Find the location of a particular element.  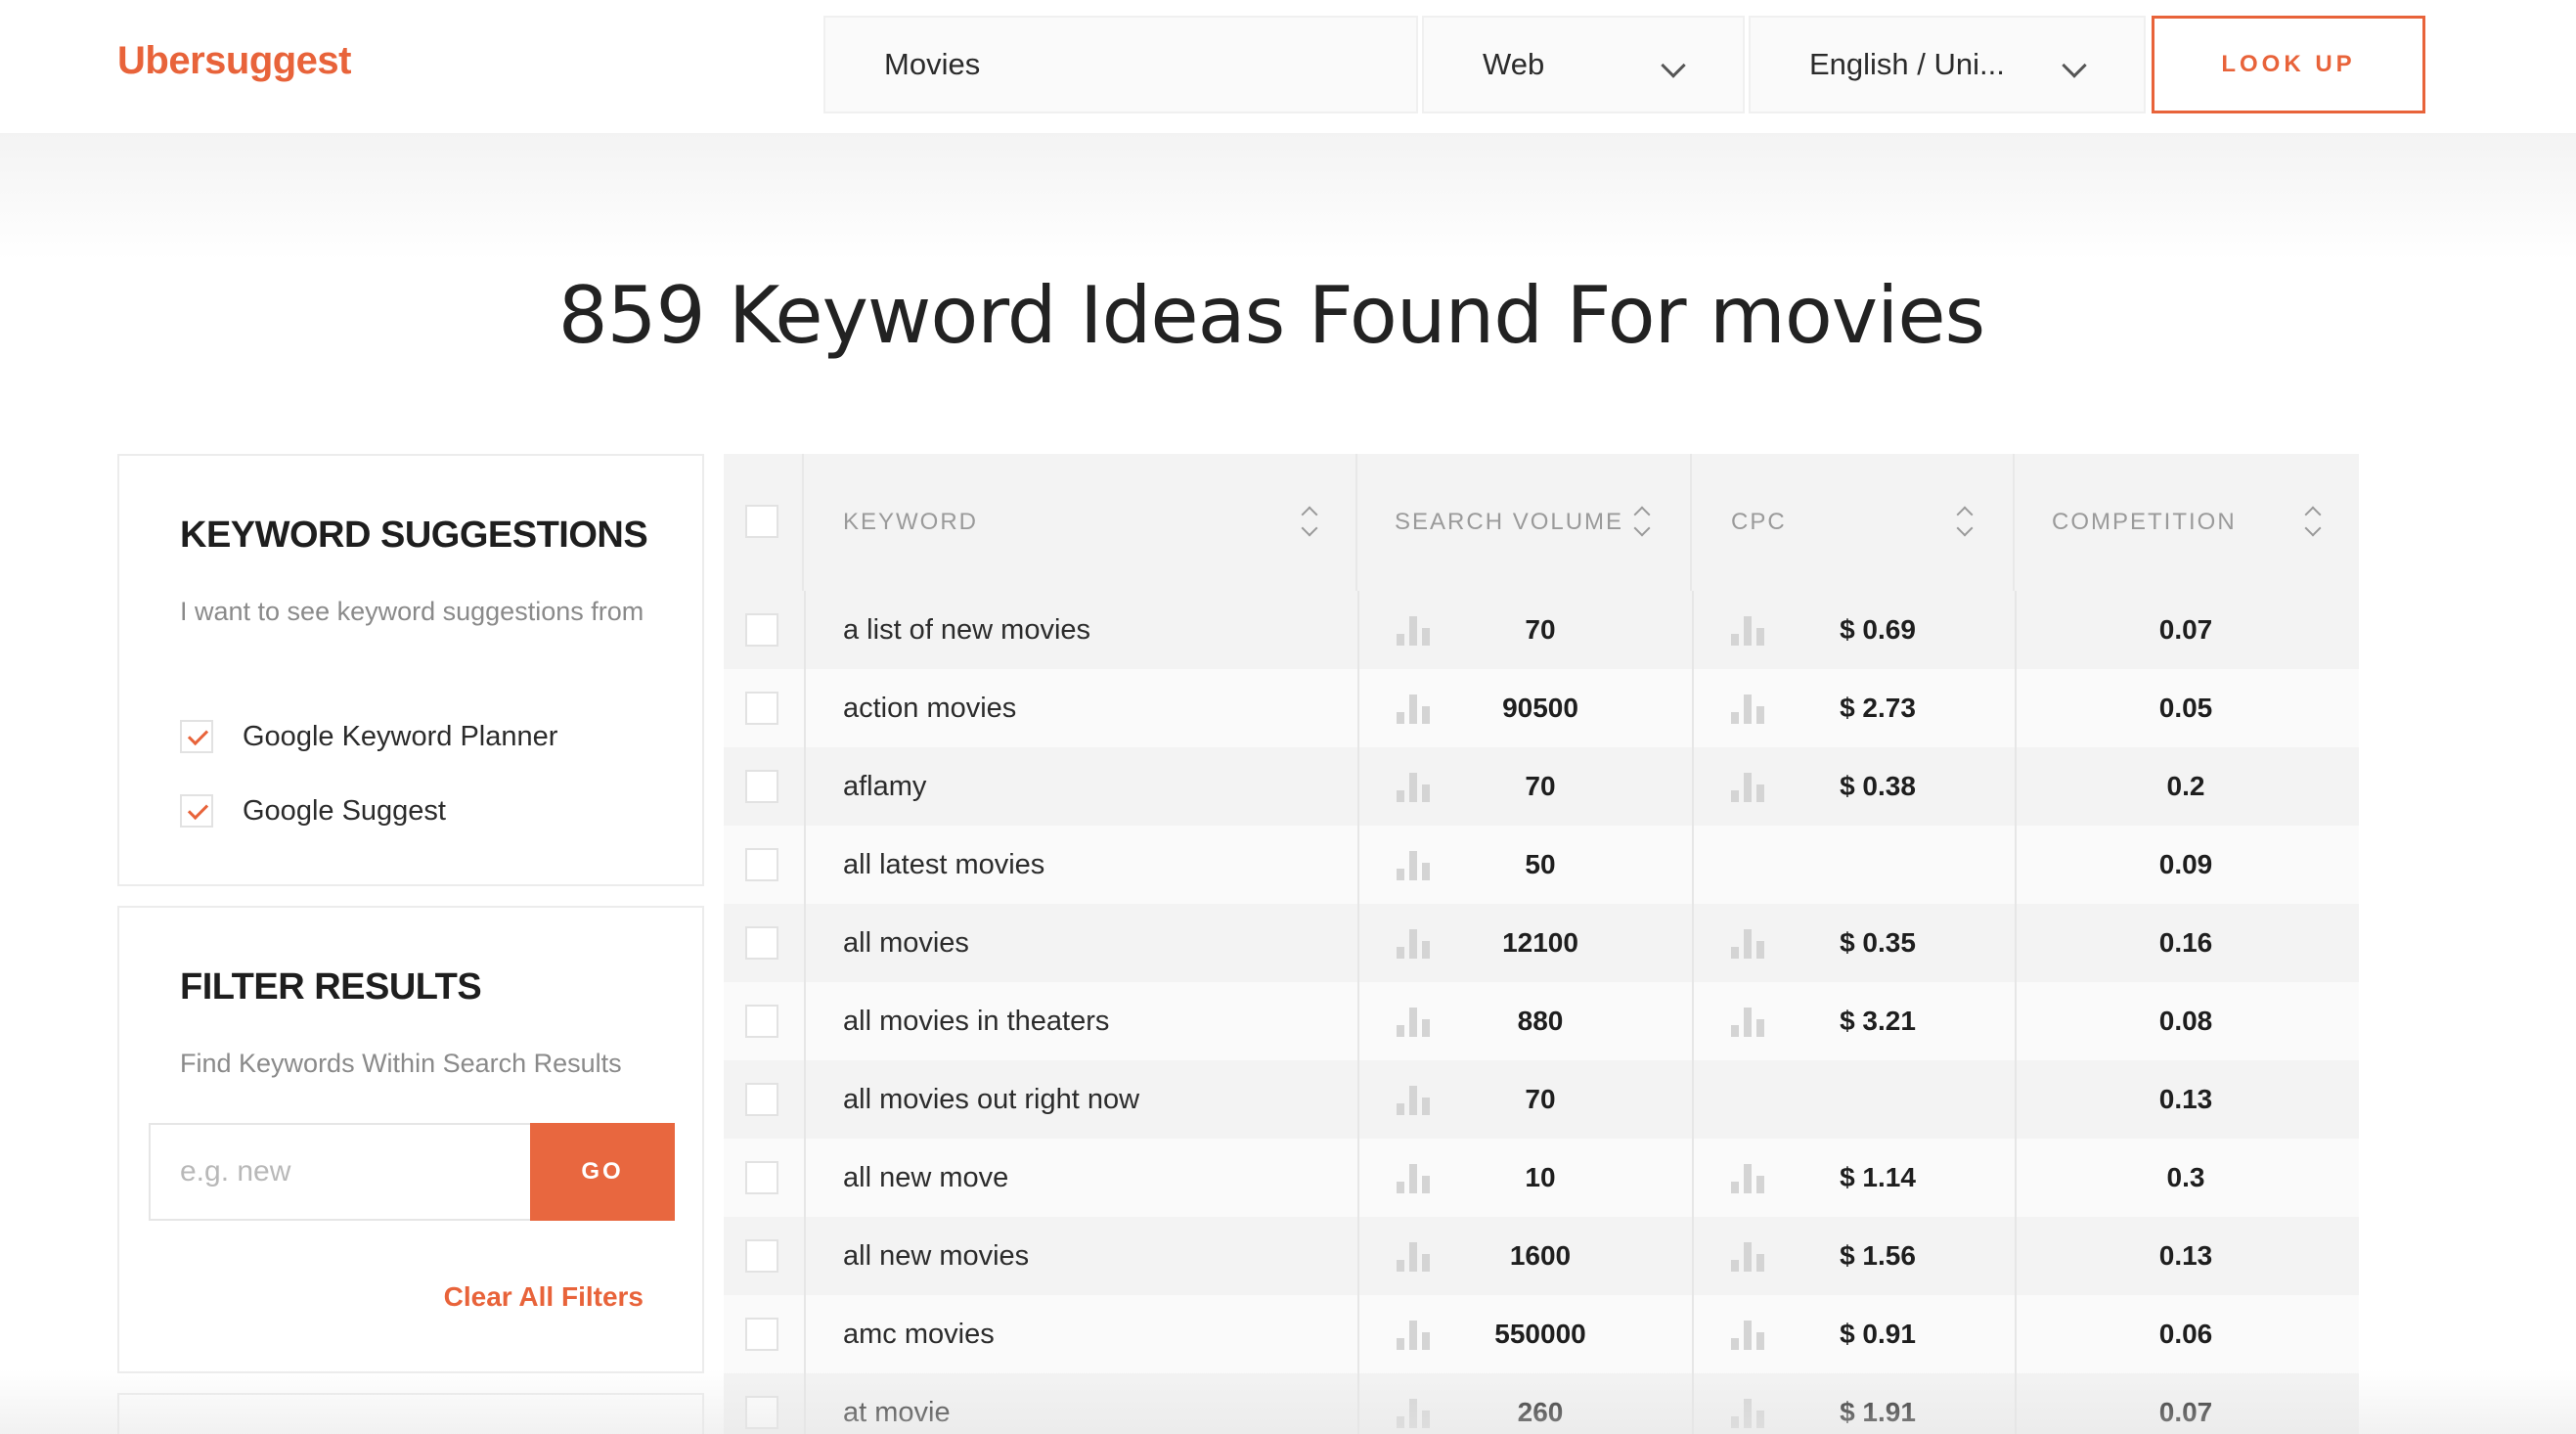

table-row: amc movies 550000 $ 0.91 0.06 is located at coordinates (1541, 1334).